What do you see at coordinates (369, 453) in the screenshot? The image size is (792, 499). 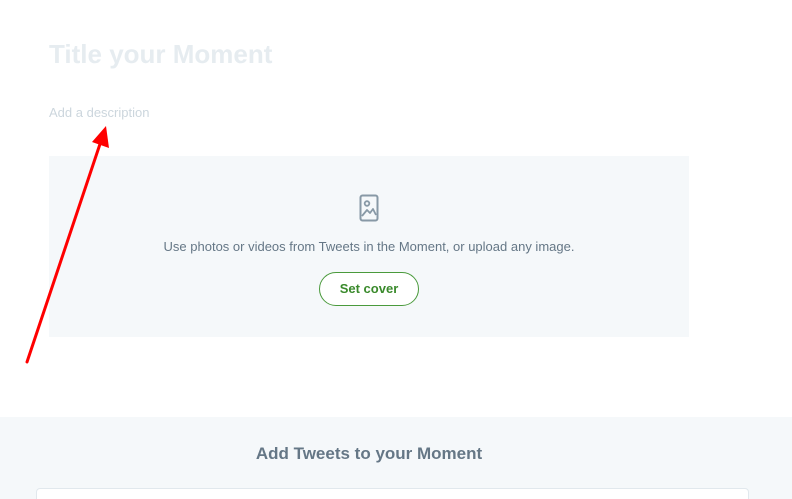 I see `add-tweets-heading: Add Tweets to your Moment` at bounding box center [369, 453].